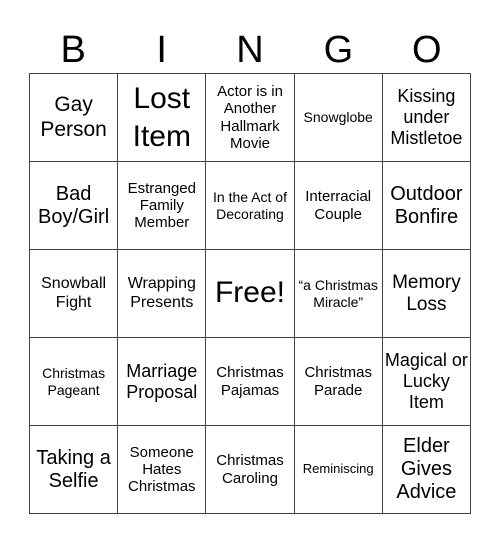 The image size is (500, 544). I want to click on cell-text: Lost Item, so click(161, 117).